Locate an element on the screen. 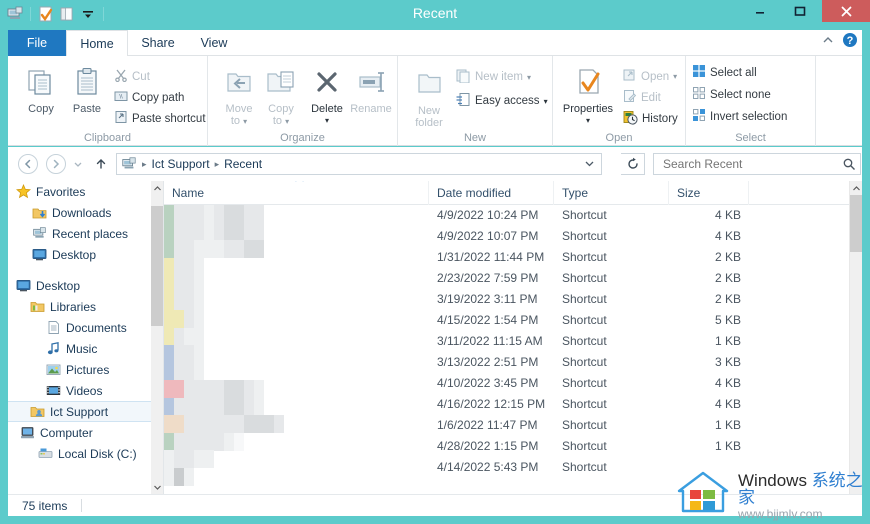 The width and height of the screenshot is (870, 524). properties-button: Properties ▾ is located at coordinates (588, 96).